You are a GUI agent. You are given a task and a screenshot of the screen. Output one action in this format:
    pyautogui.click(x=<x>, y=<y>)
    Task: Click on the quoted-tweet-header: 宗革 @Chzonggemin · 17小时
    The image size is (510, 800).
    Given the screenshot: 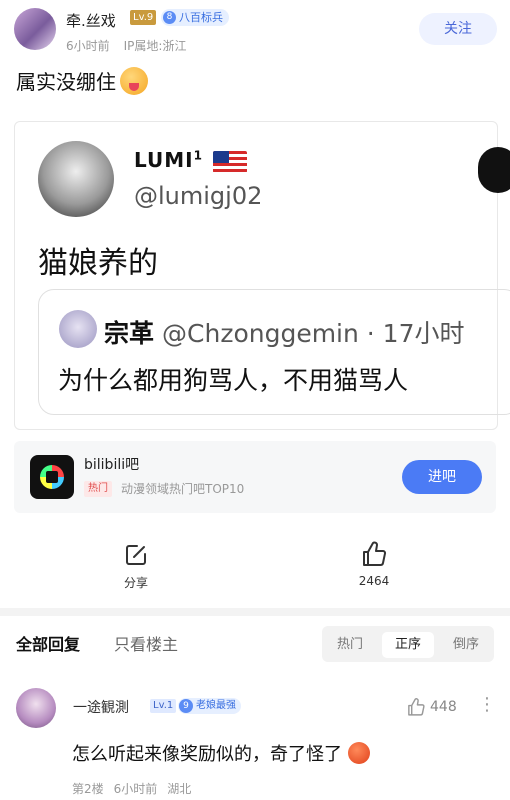 What is the action you would take?
    pyautogui.click(x=284, y=332)
    